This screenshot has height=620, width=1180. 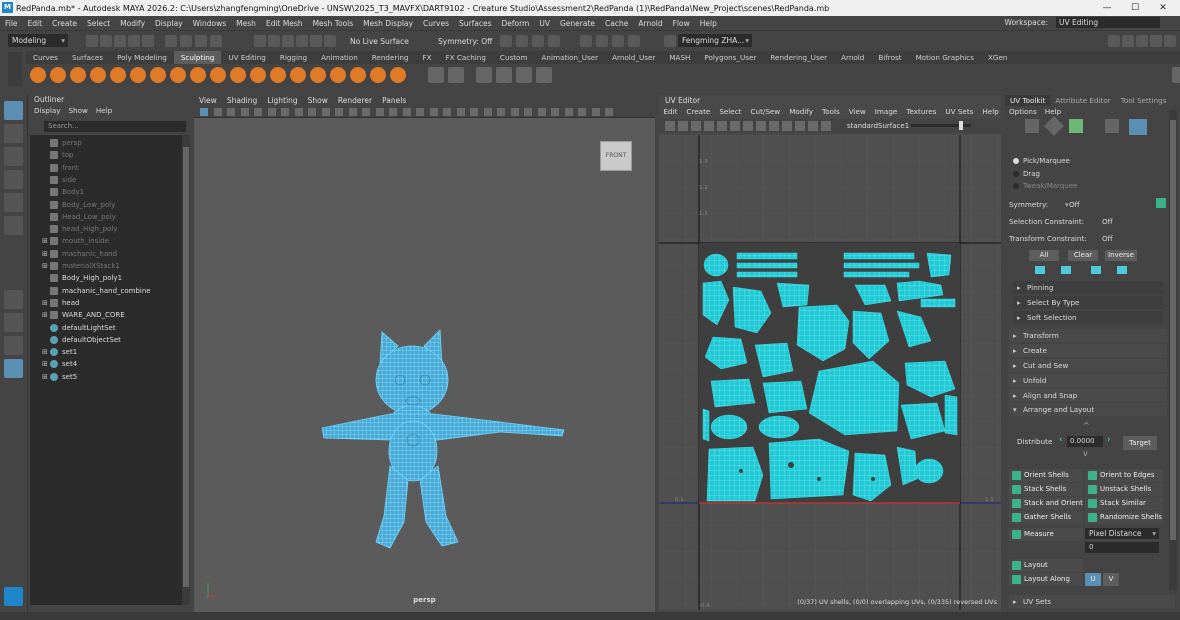 What do you see at coordinates (58, 75) in the screenshot?
I see `smooth-brush-icon` at bounding box center [58, 75].